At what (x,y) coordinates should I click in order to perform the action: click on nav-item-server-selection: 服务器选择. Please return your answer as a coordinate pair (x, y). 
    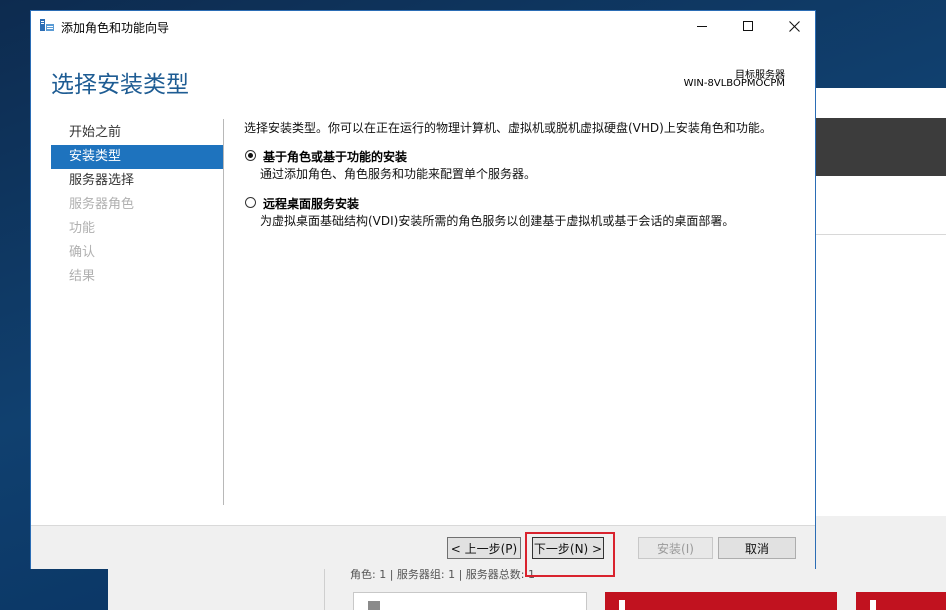
    Looking at the image, I should click on (137, 181).